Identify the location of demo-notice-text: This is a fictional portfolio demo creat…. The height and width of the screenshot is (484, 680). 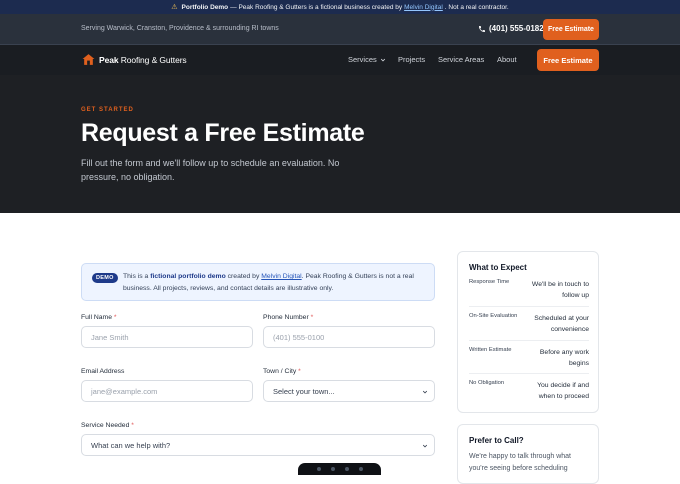
(275, 283).